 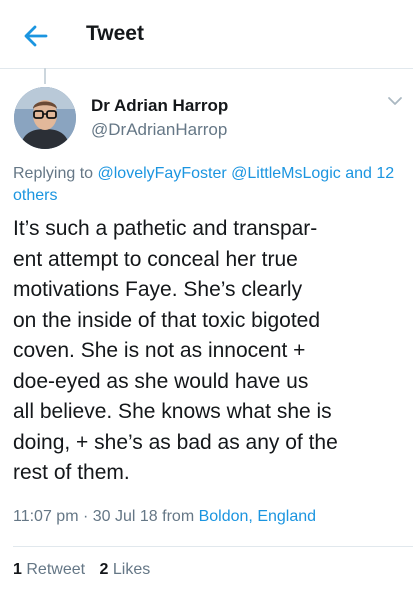 I want to click on divider, so click(x=213, y=546).